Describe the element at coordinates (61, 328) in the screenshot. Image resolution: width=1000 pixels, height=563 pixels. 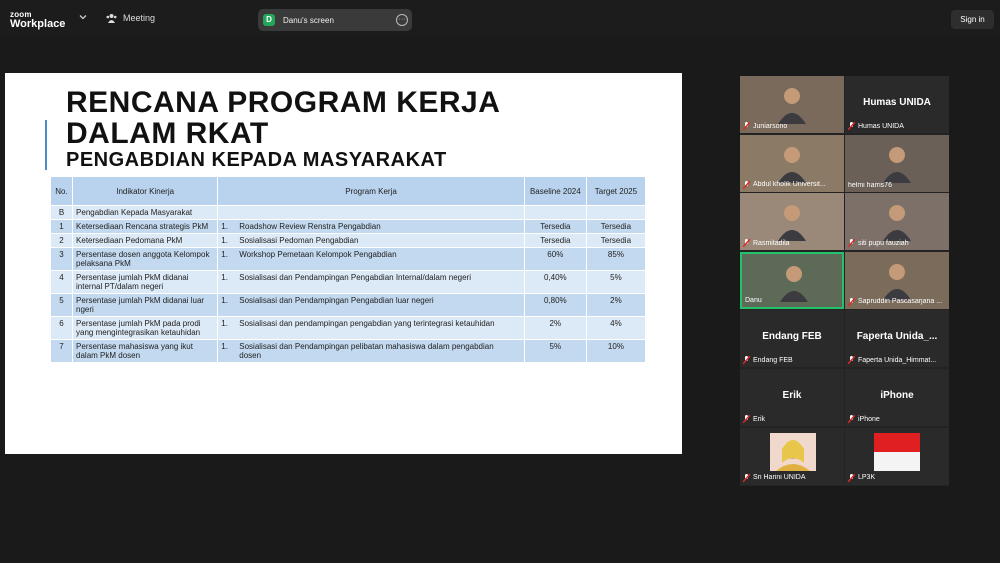
I see `row-no: 6` at that location.